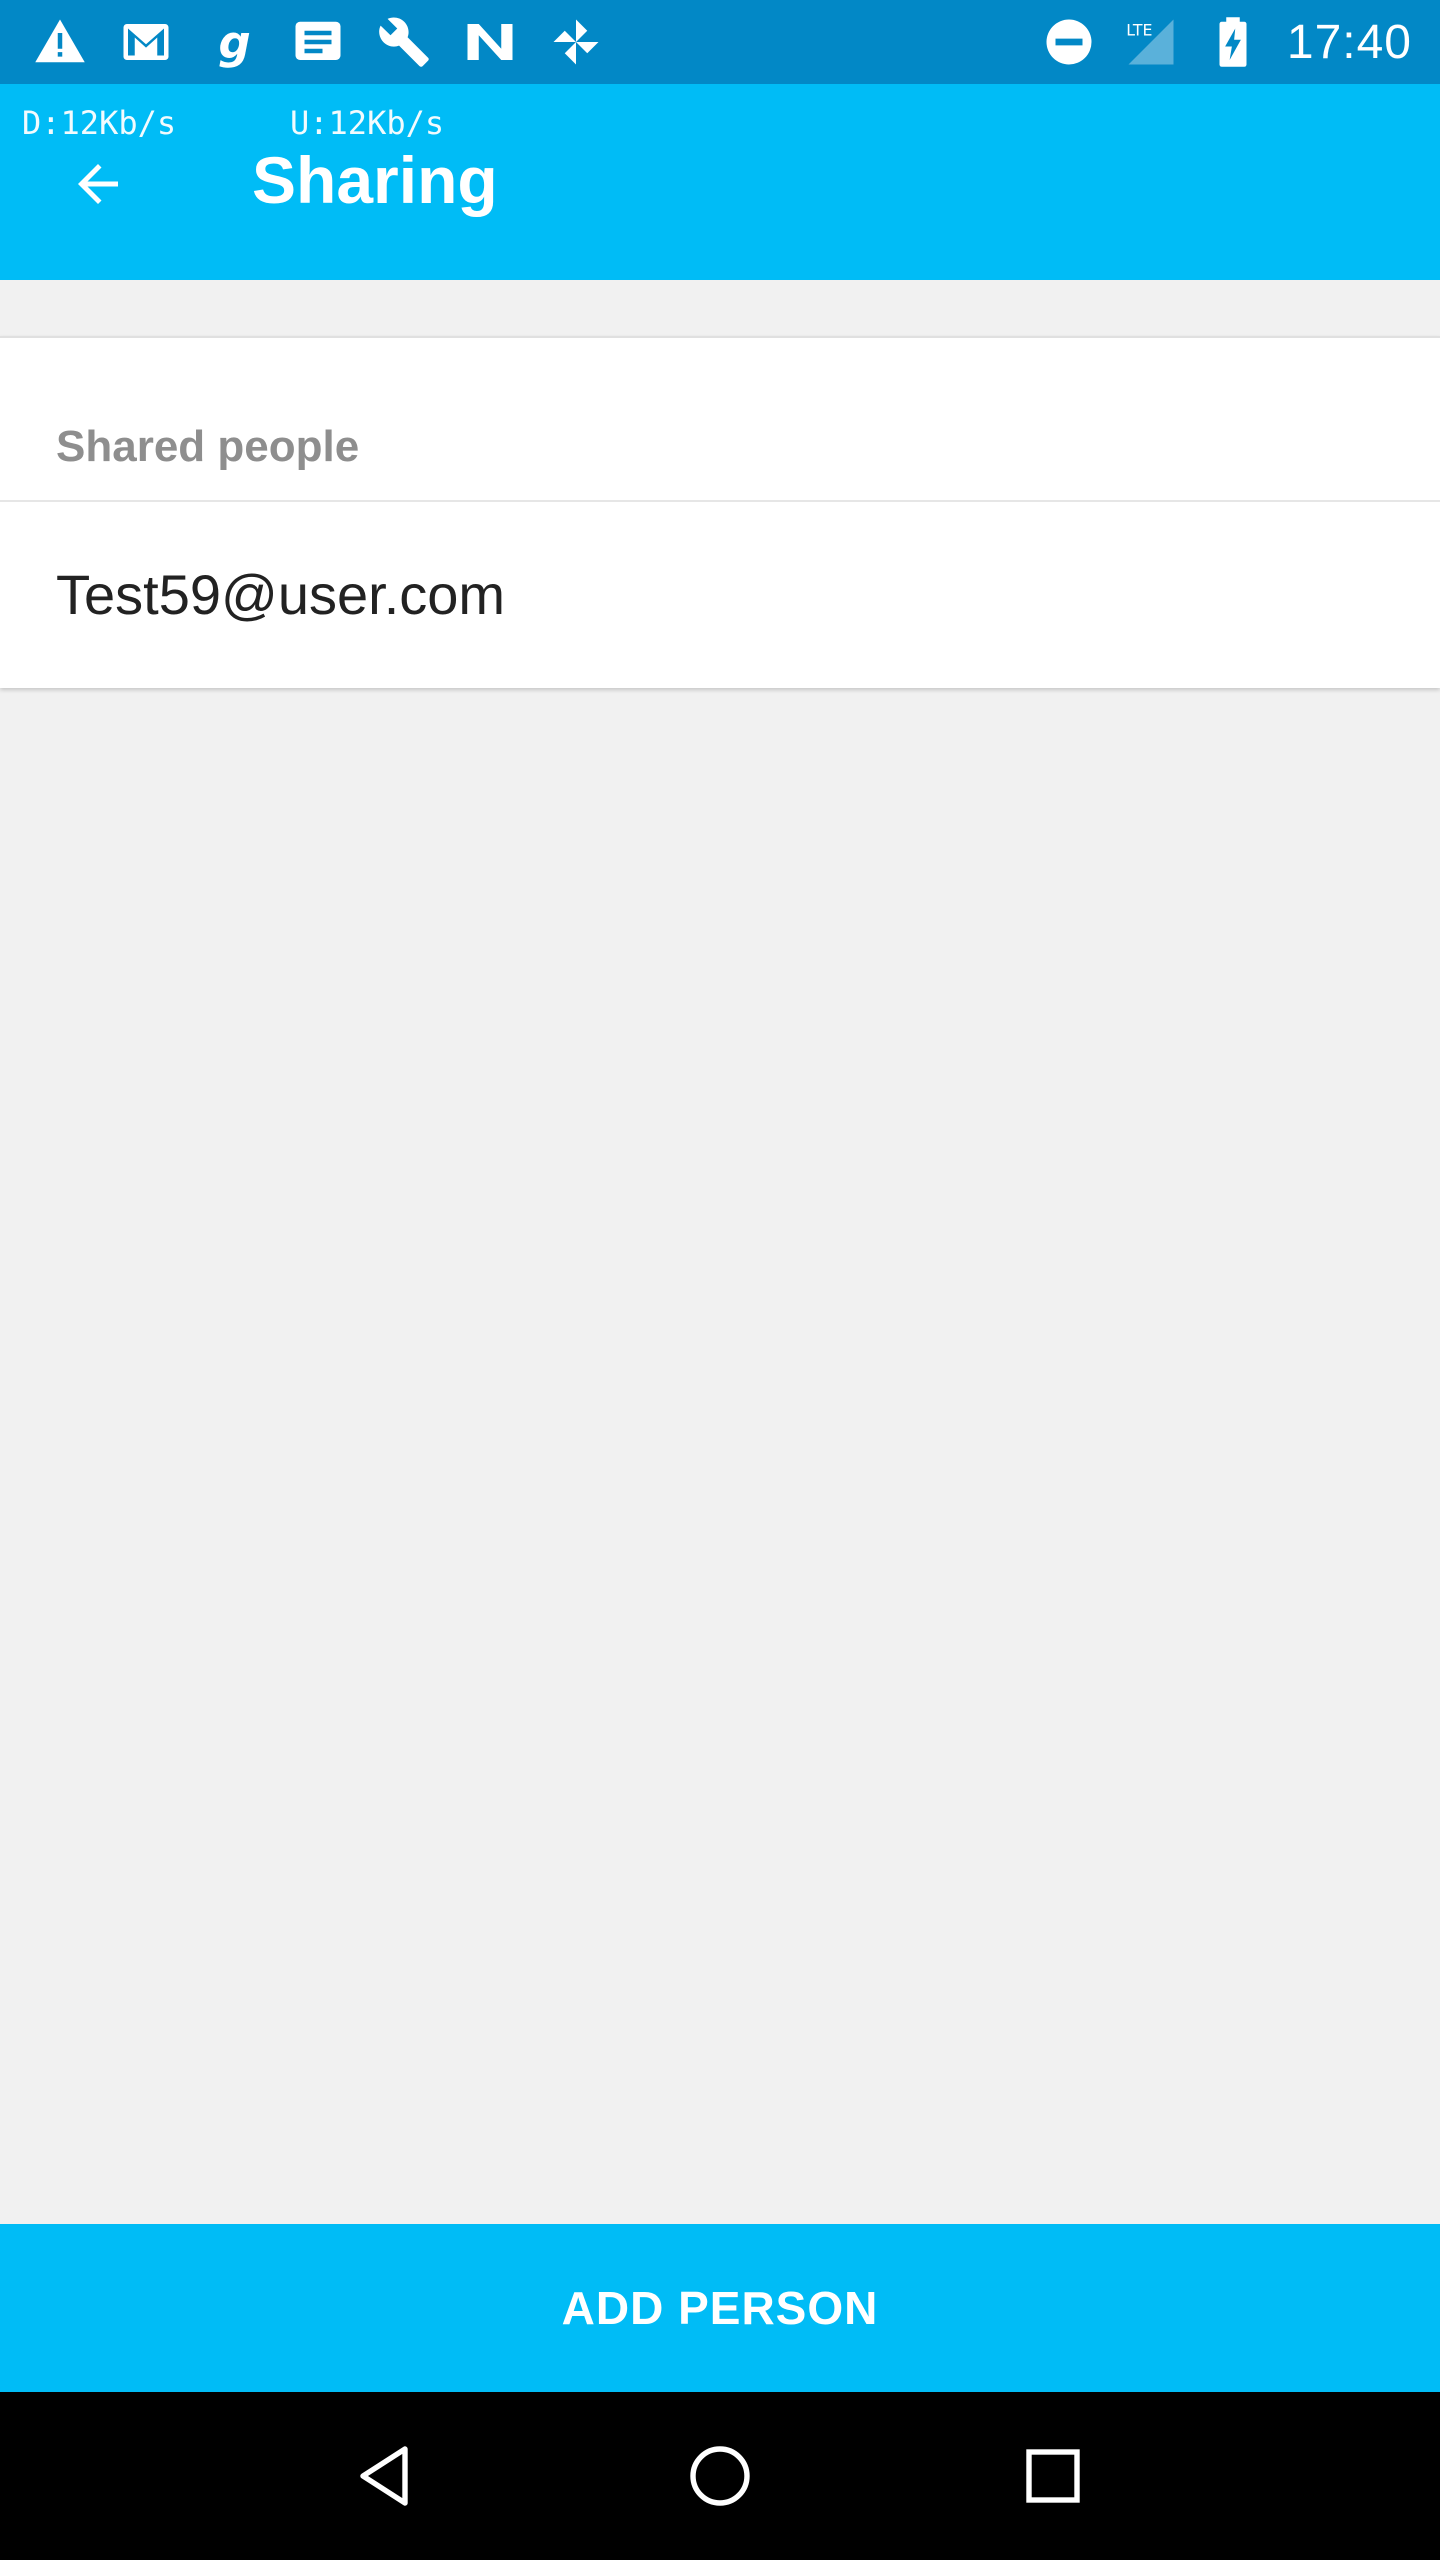 This screenshot has height=2560, width=1440. I want to click on person-email: Test59@user.com, so click(281, 594).